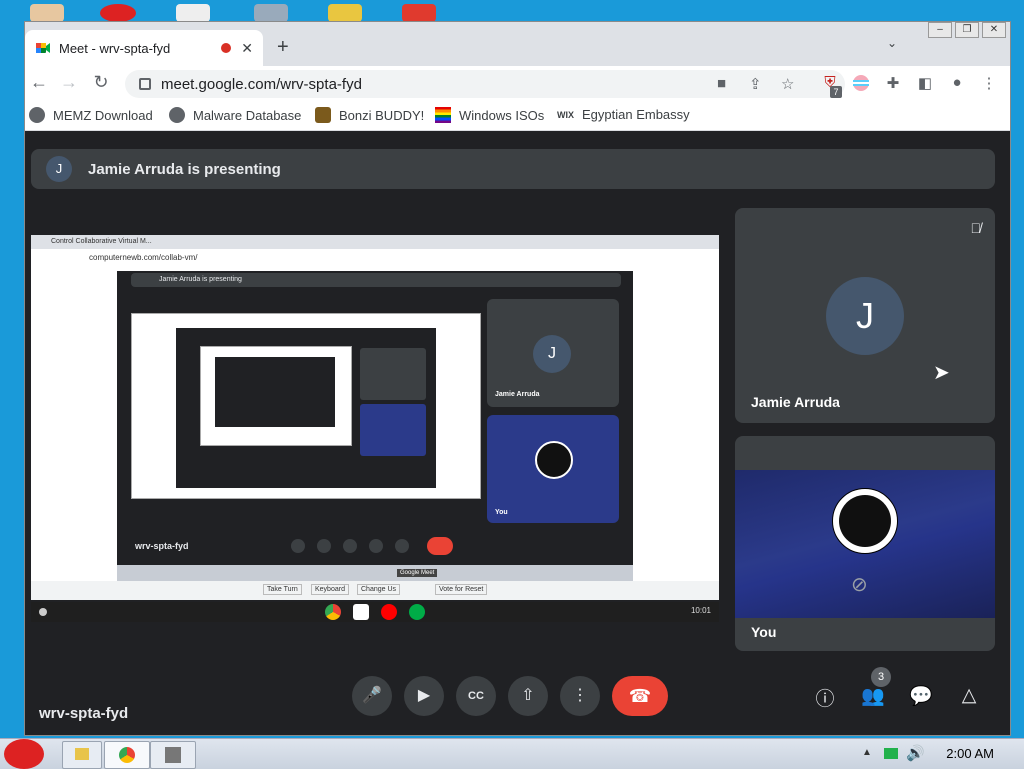 Image resolution: width=1024 pixels, height=769 pixels. I want to click on mic-off-icon: 🎙̸, so click(976, 228).